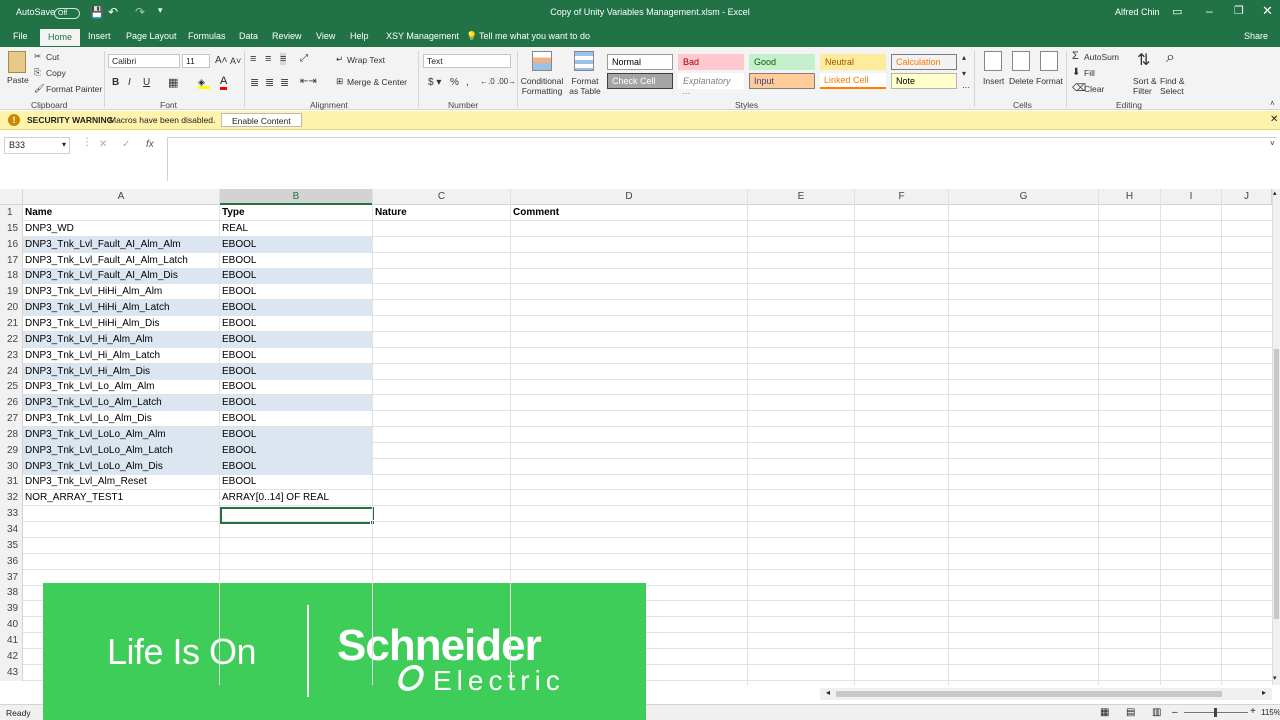 This screenshot has width=1280, height=720. I want to click on delete-cells-button: Delete, so click(1021, 81).